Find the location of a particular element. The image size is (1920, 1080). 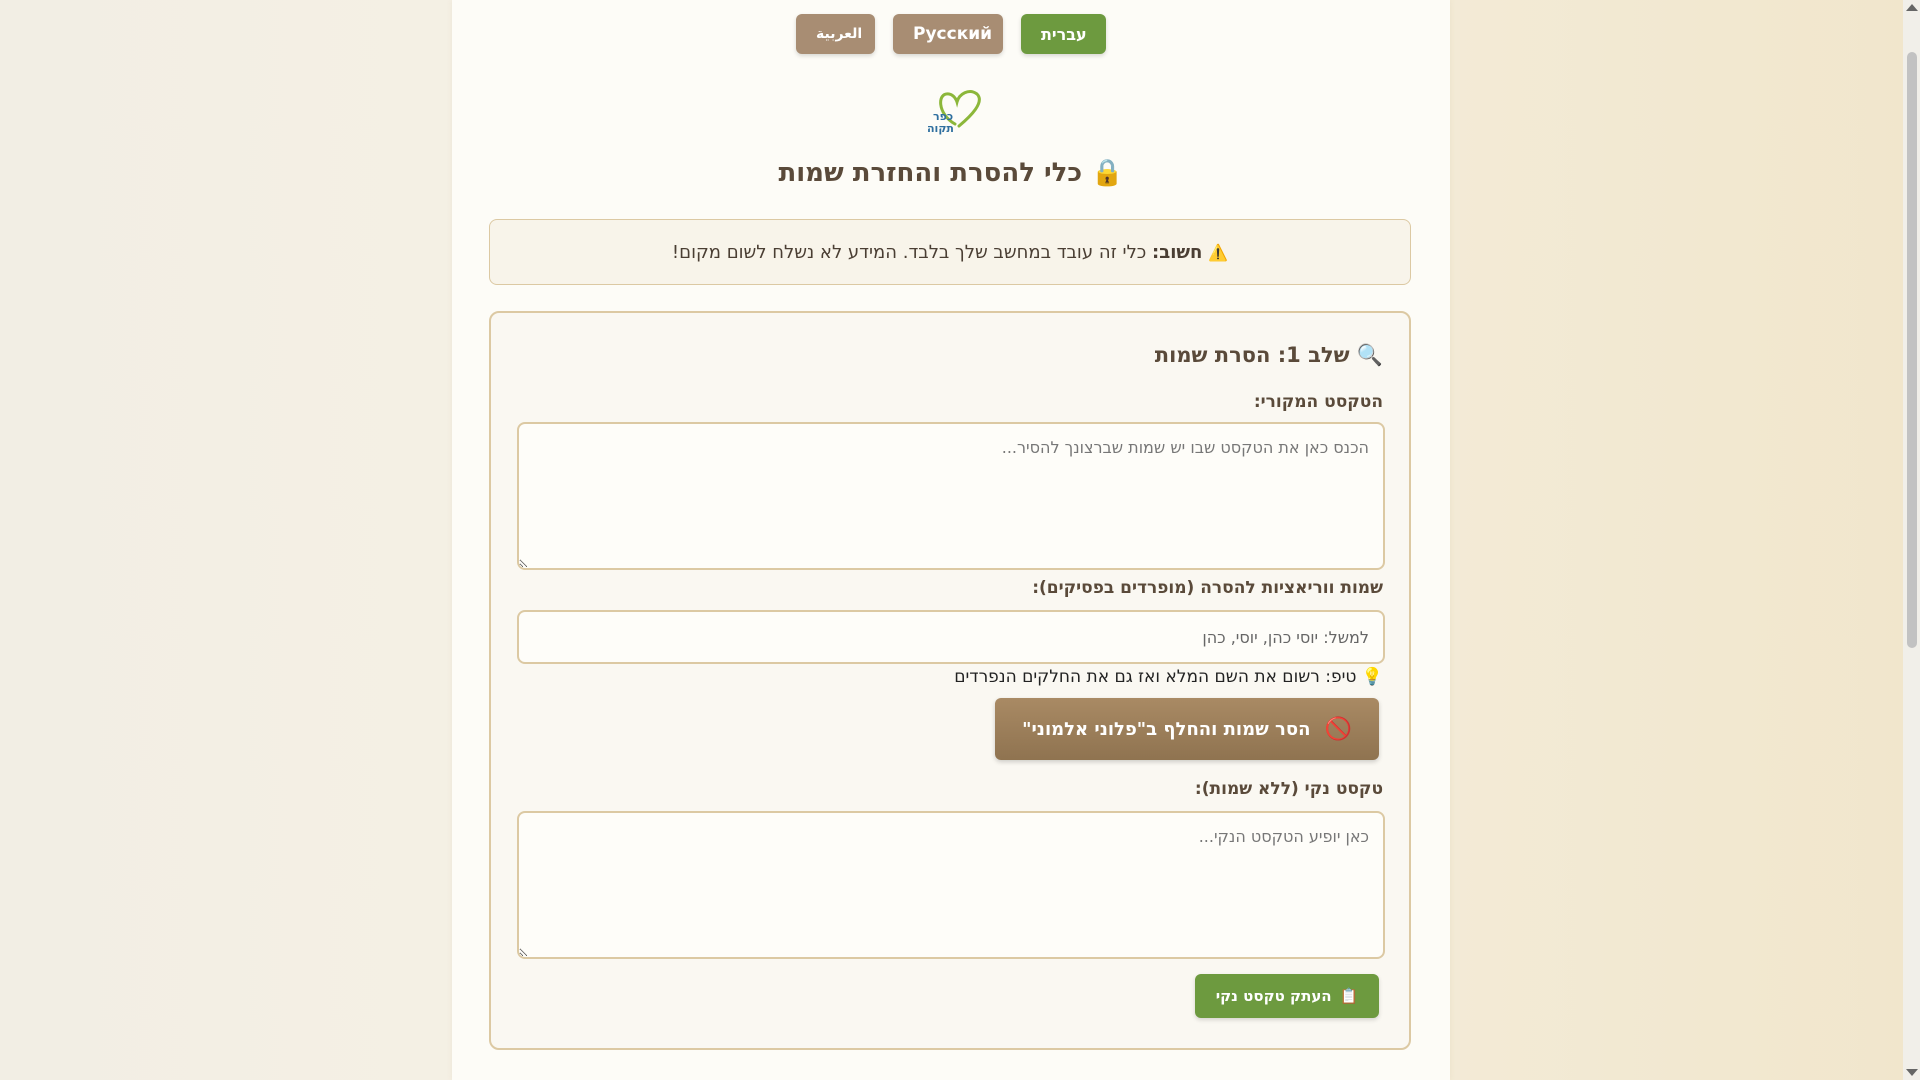

magnifier-icon: 🔍 is located at coordinates (1369, 355).